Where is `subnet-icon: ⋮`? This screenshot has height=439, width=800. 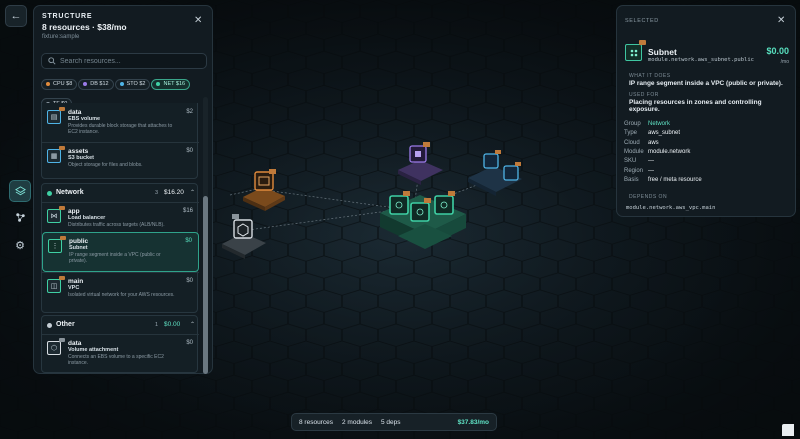
subnet-icon: ⋮ is located at coordinates (57, 244).